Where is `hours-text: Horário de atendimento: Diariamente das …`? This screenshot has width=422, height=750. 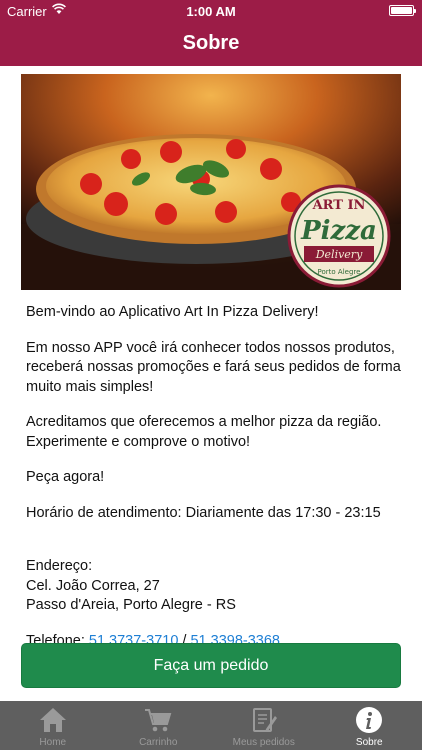
hours-text: Horário de atendimento: Diariamente das … is located at coordinates (203, 512).